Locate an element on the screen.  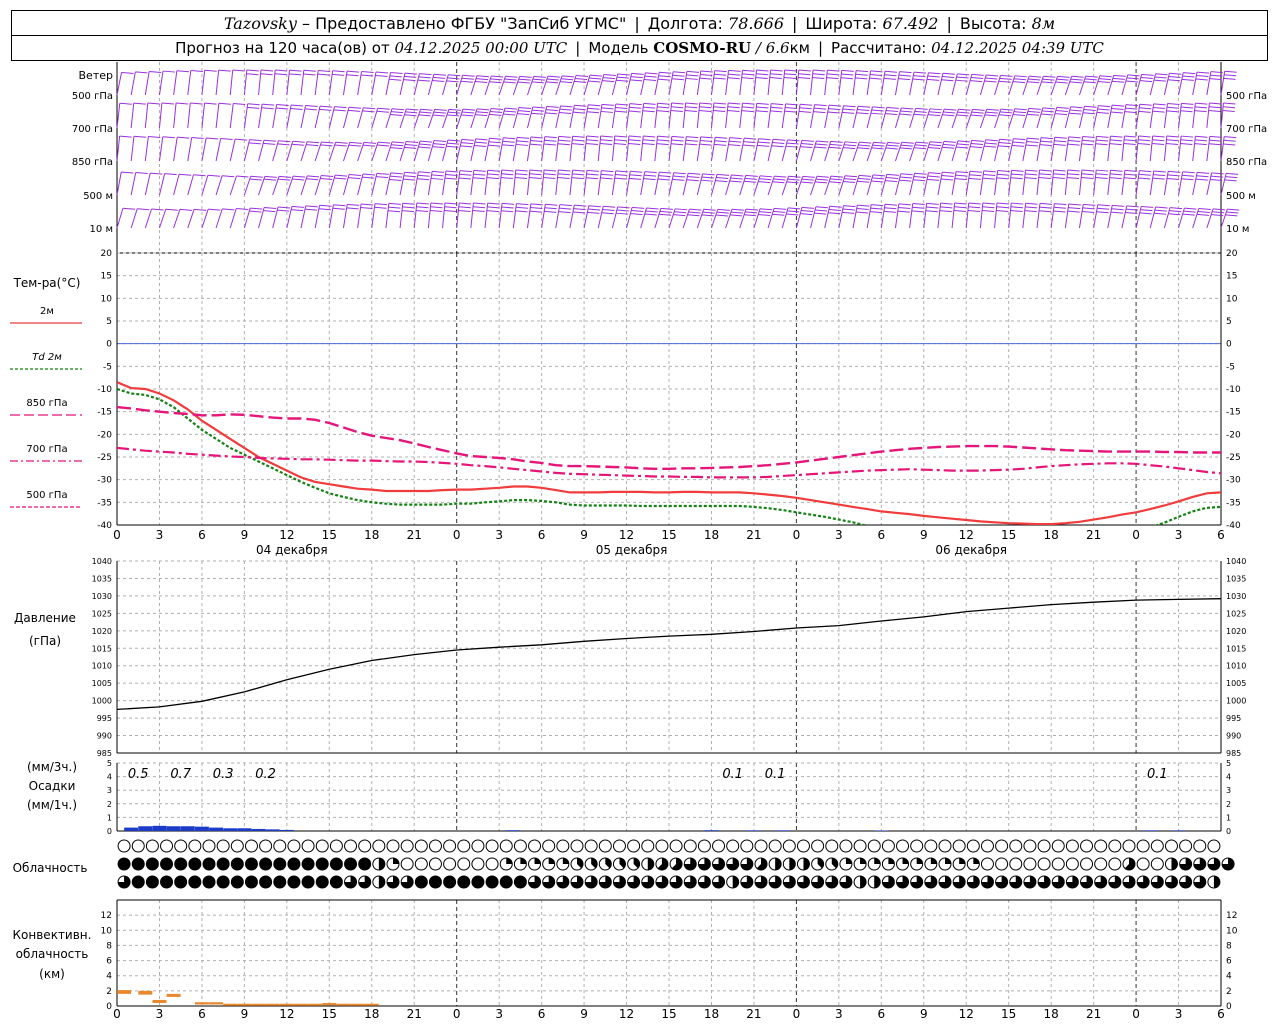
x-tick-label: 0 is located at coordinates (1136, 535).